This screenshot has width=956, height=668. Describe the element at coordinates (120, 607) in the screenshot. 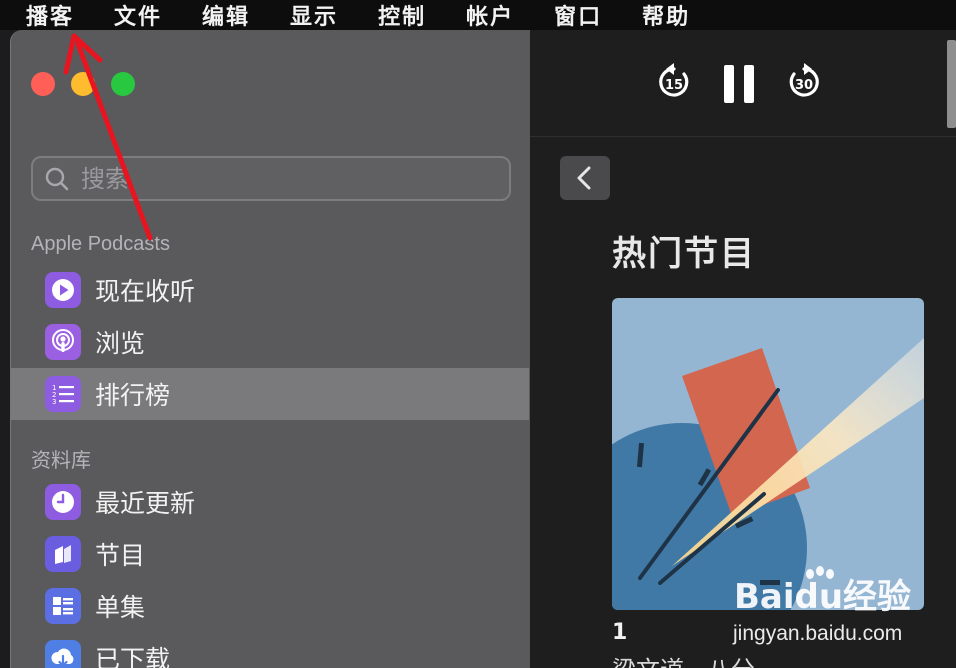

I see `sidebar-item-label: 单集` at that location.